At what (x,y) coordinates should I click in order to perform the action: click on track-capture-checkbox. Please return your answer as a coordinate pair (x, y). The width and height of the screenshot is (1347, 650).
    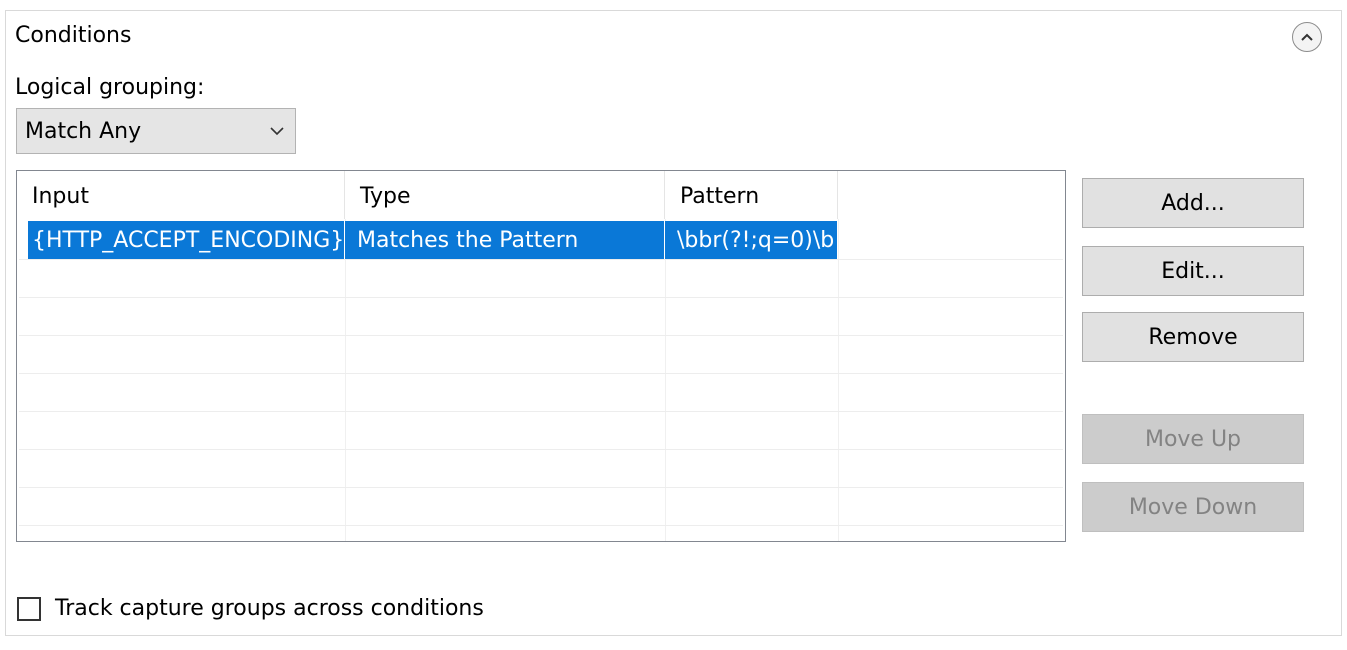
    Looking at the image, I should click on (29, 609).